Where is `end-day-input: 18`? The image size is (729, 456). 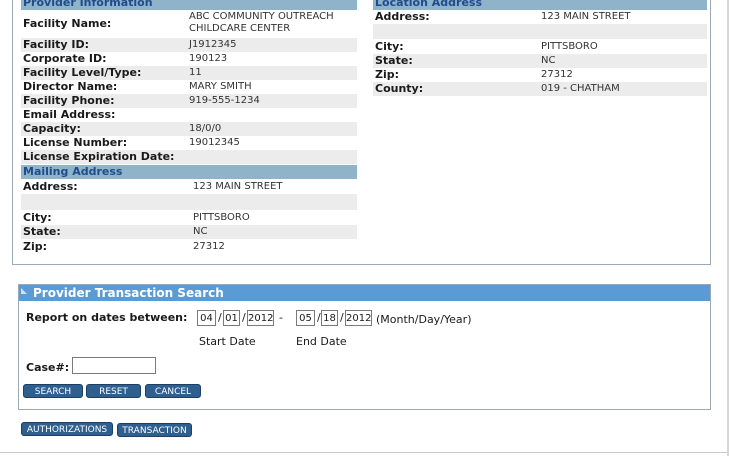
end-day-input: 18 is located at coordinates (329, 318).